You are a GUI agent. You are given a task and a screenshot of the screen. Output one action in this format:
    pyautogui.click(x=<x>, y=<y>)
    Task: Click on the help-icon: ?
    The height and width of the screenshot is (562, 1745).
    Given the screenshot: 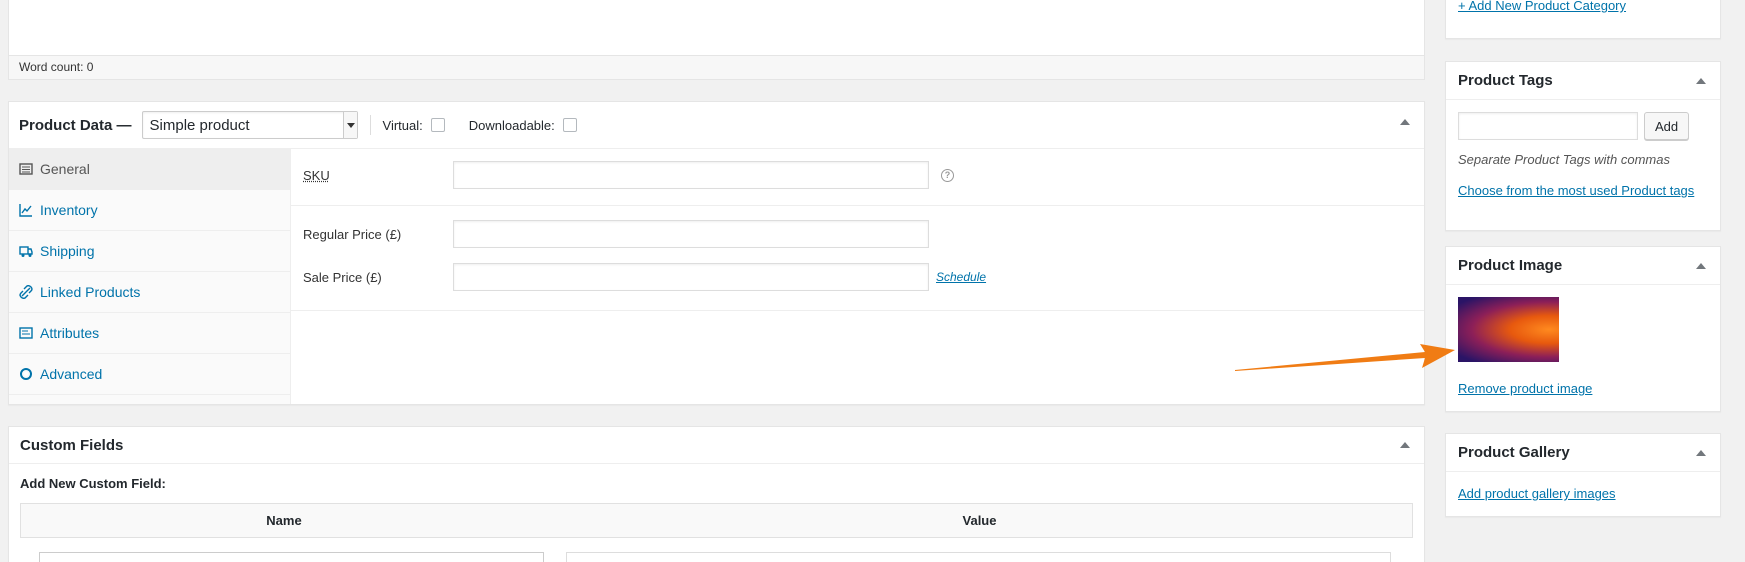 What is the action you would take?
    pyautogui.click(x=947, y=175)
    